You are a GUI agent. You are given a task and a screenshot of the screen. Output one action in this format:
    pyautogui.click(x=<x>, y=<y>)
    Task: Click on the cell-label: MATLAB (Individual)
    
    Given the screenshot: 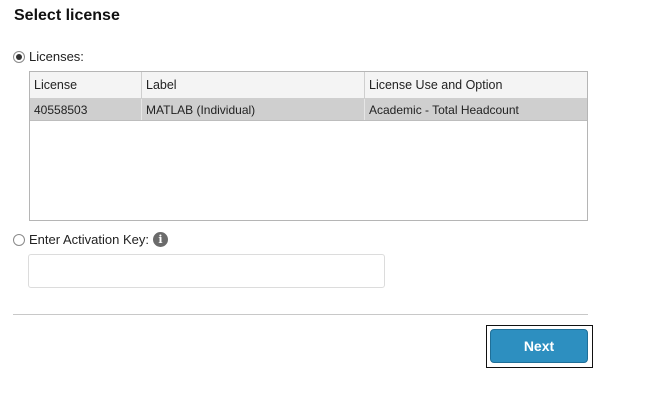 What is the action you would take?
    pyautogui.click(x=253, y=109)
    